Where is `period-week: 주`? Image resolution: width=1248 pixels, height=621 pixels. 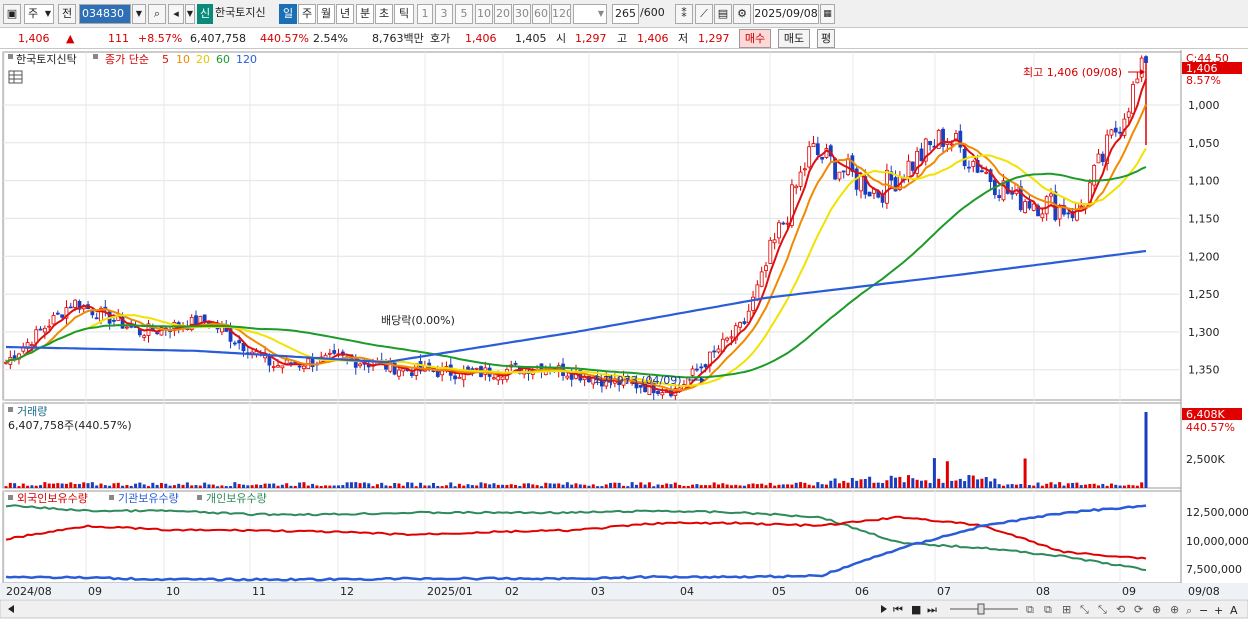
period-week: 주 is located at coordinates (307, 14).